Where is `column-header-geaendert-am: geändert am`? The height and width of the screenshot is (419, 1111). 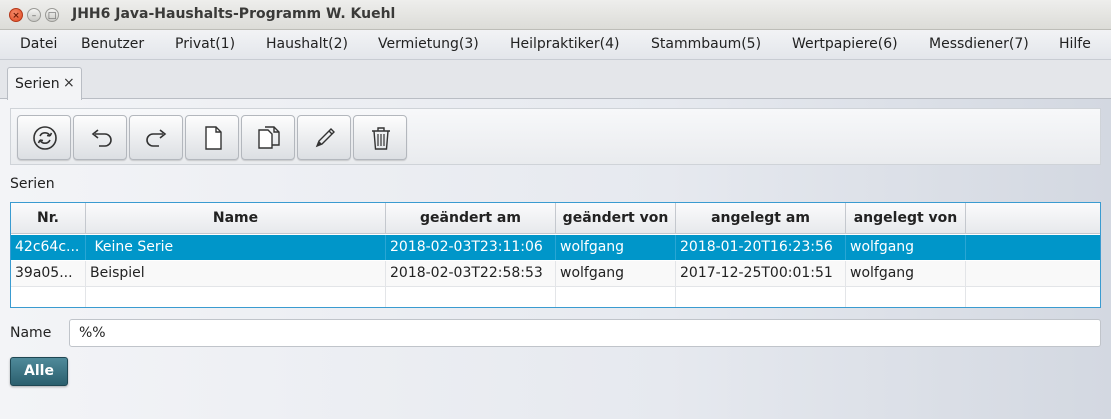 column-header-geaendert-am: geändert am is located at coordinates (471, 218).